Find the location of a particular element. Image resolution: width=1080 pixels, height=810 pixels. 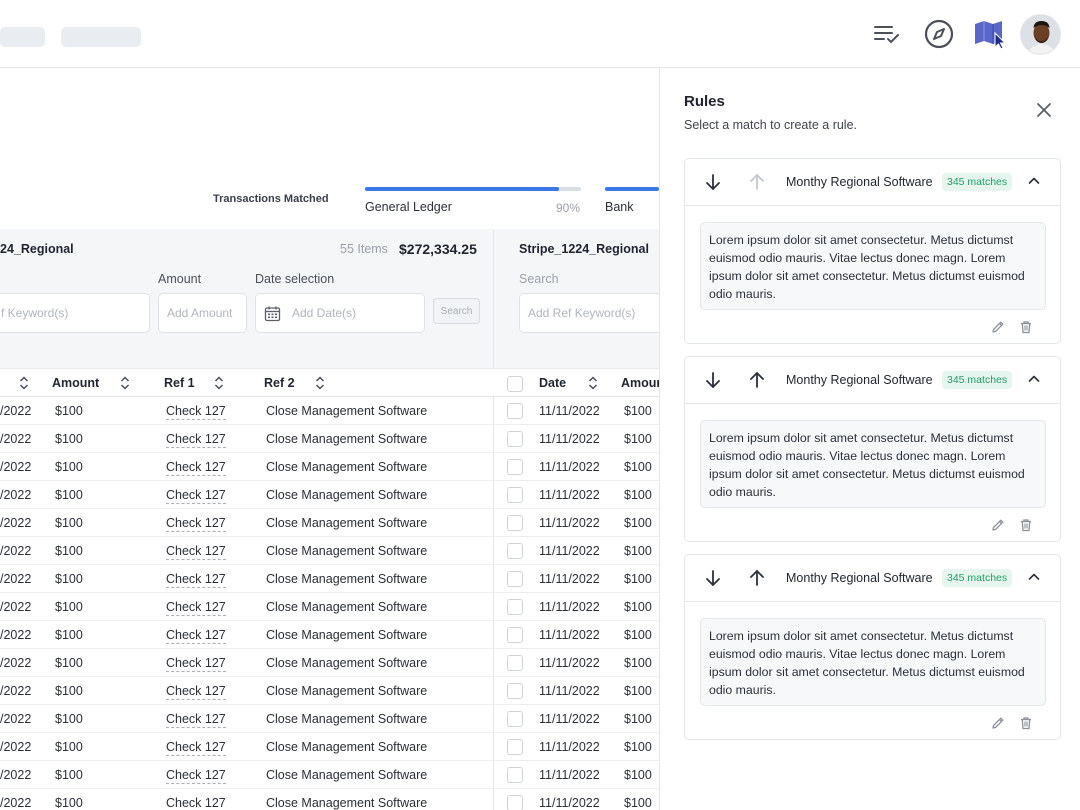

compass-icon is located at coordinates (939, 34).